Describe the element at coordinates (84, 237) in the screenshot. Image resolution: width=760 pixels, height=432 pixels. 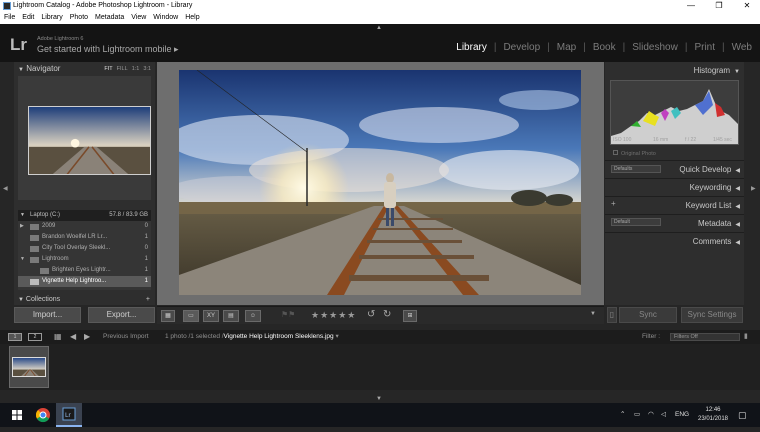
I see `folder-row: Brandon Woelfel LR Lr... 1` at that location.